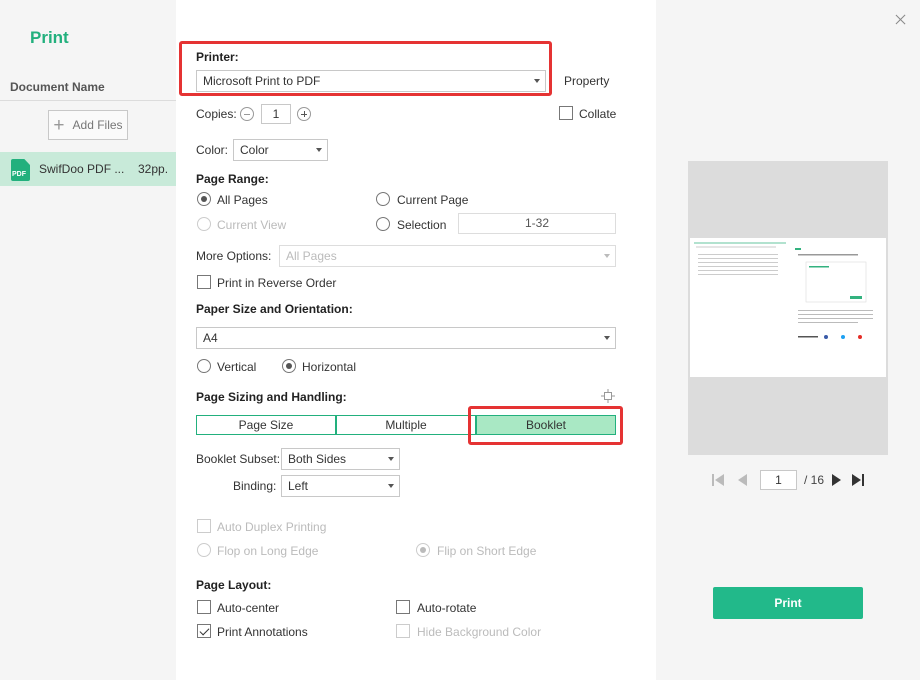  Describe the element at coordinates (280, 150) in the screenshot. I see `color-select: Color` at that location.